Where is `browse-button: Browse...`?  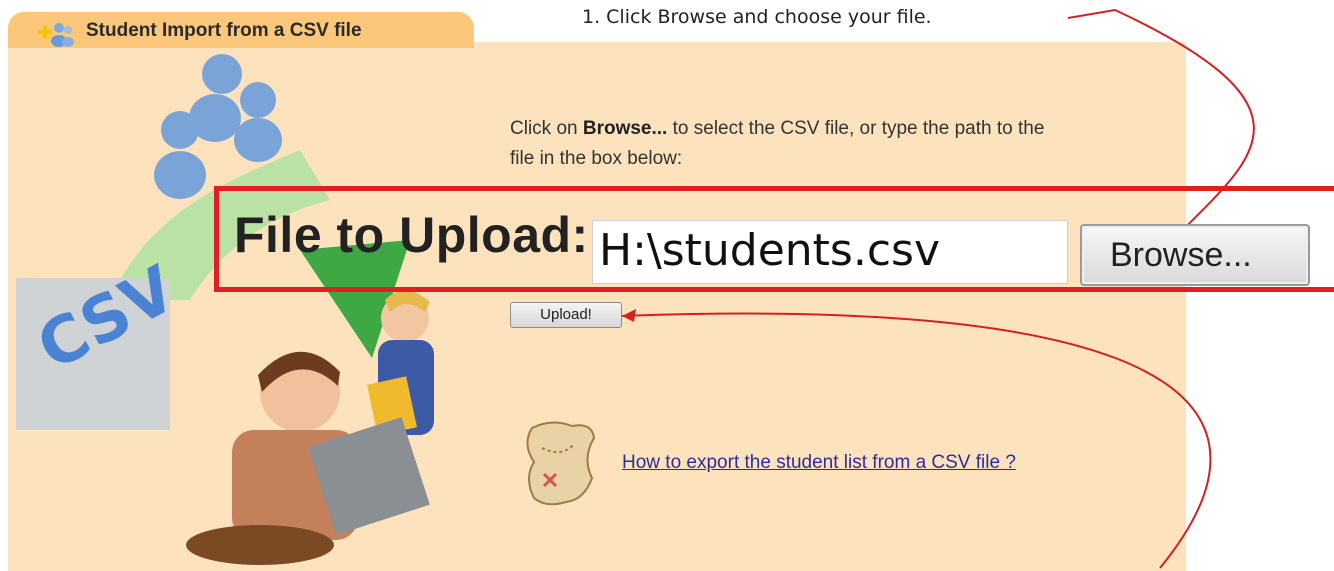 browse-button: Browse... is located at coordinates (1195, 255).